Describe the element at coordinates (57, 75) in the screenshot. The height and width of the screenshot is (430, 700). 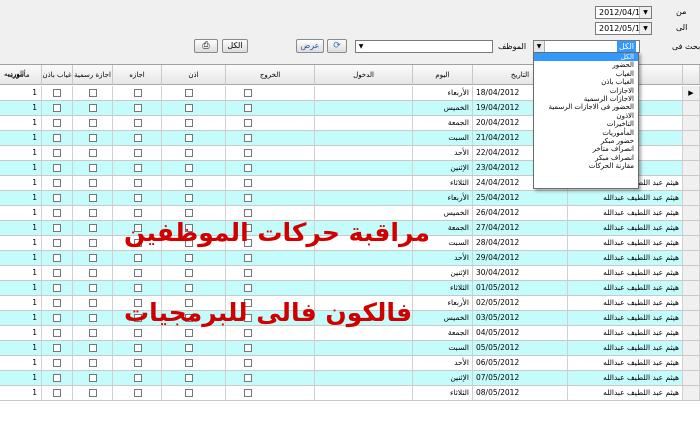
I see `col-header-absence-permission: غياب باذن` at that location.